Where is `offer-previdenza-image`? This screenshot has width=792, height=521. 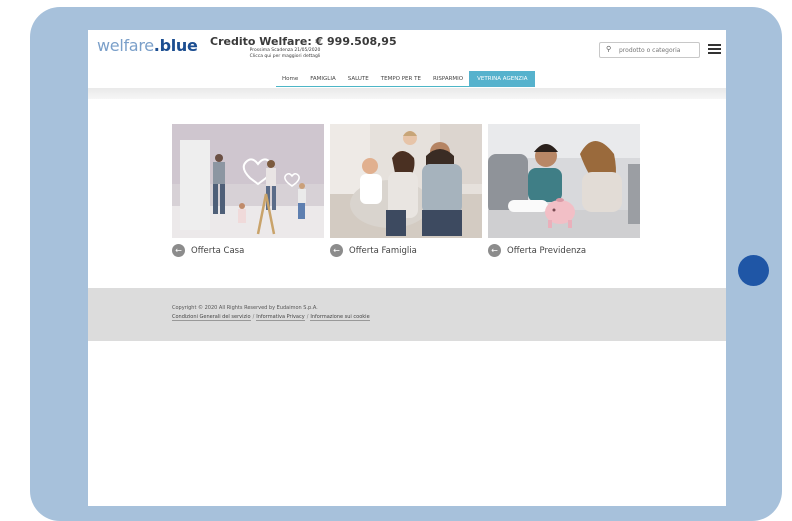 offer-previdenza-image is located at coordinates (564, 181).